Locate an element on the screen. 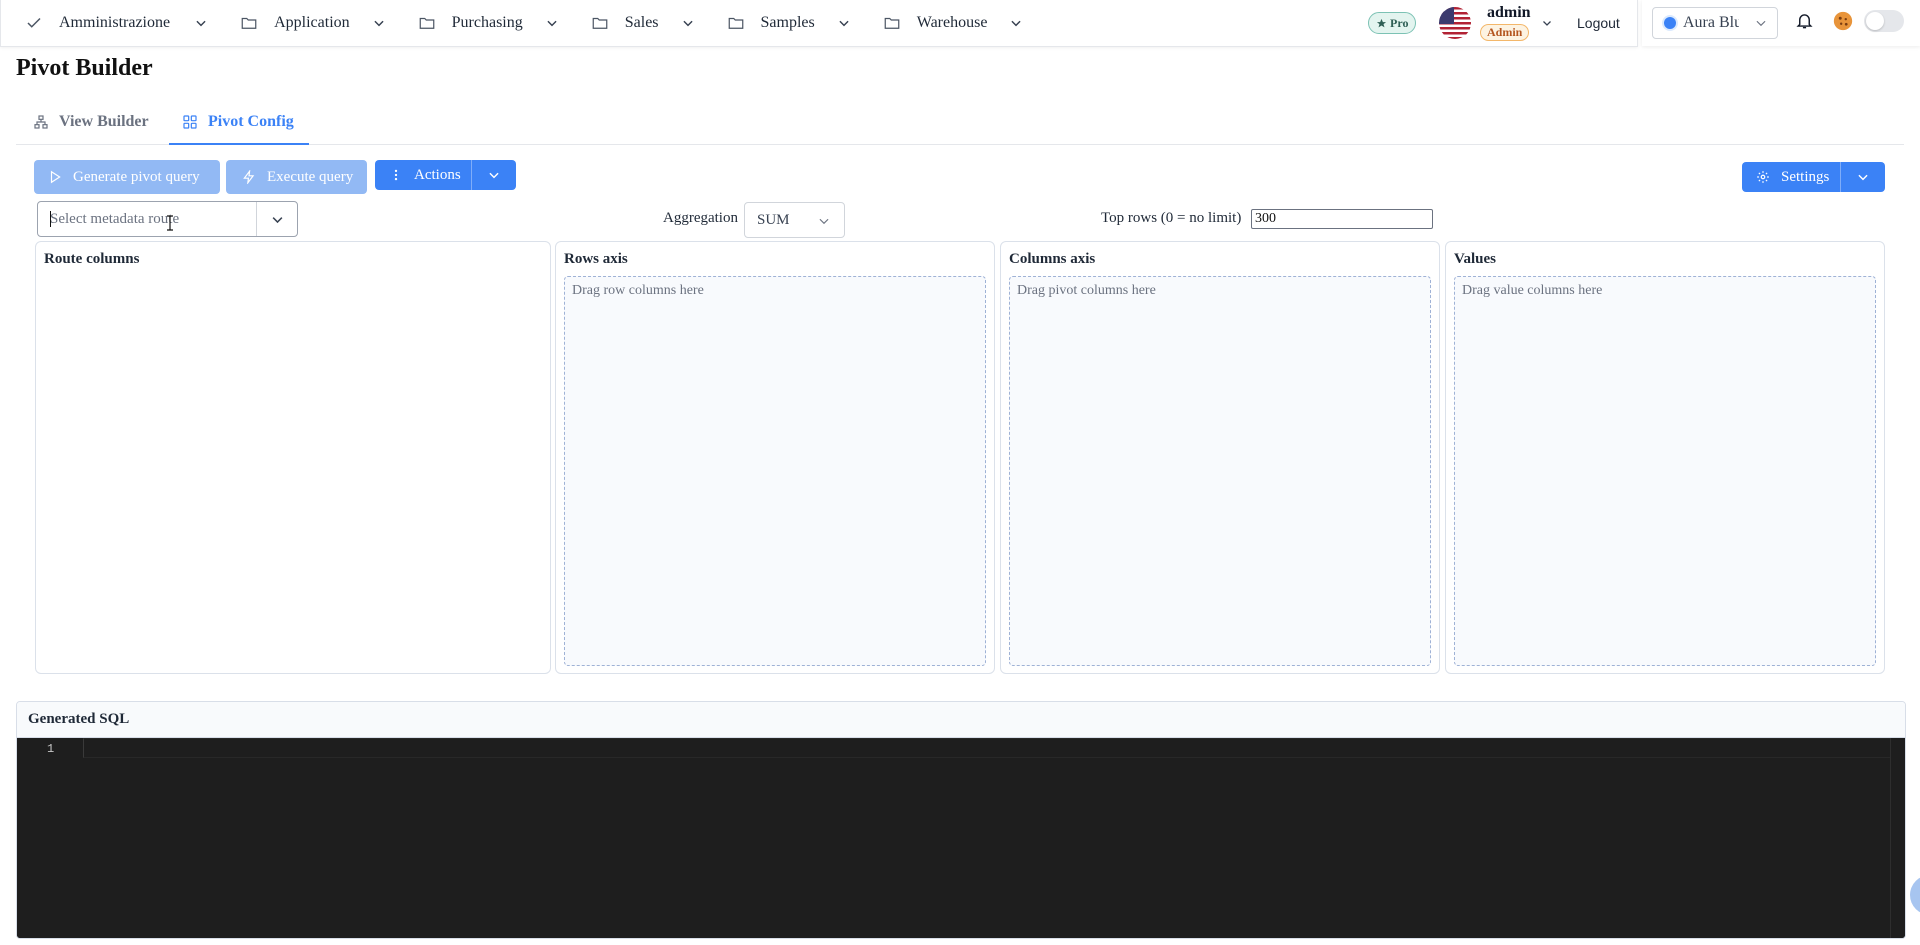 The height and width of the screenshot is (945, 1920). sitemap-icon is located at coordinates (41, 122).